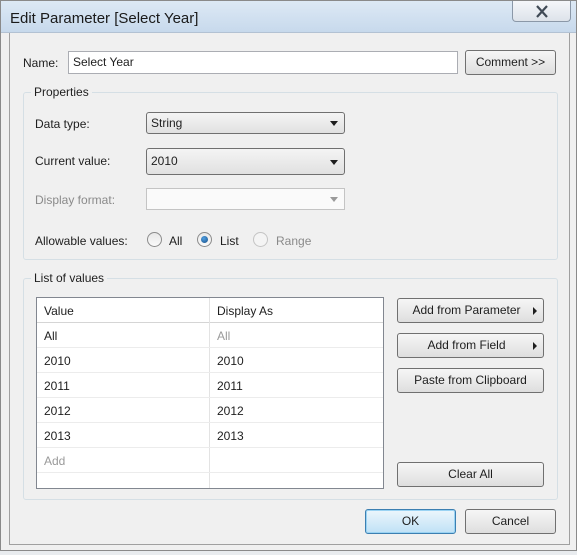 The image size is (577, 555). I want to click on table-row: 2011 2011, so click(210, 385).